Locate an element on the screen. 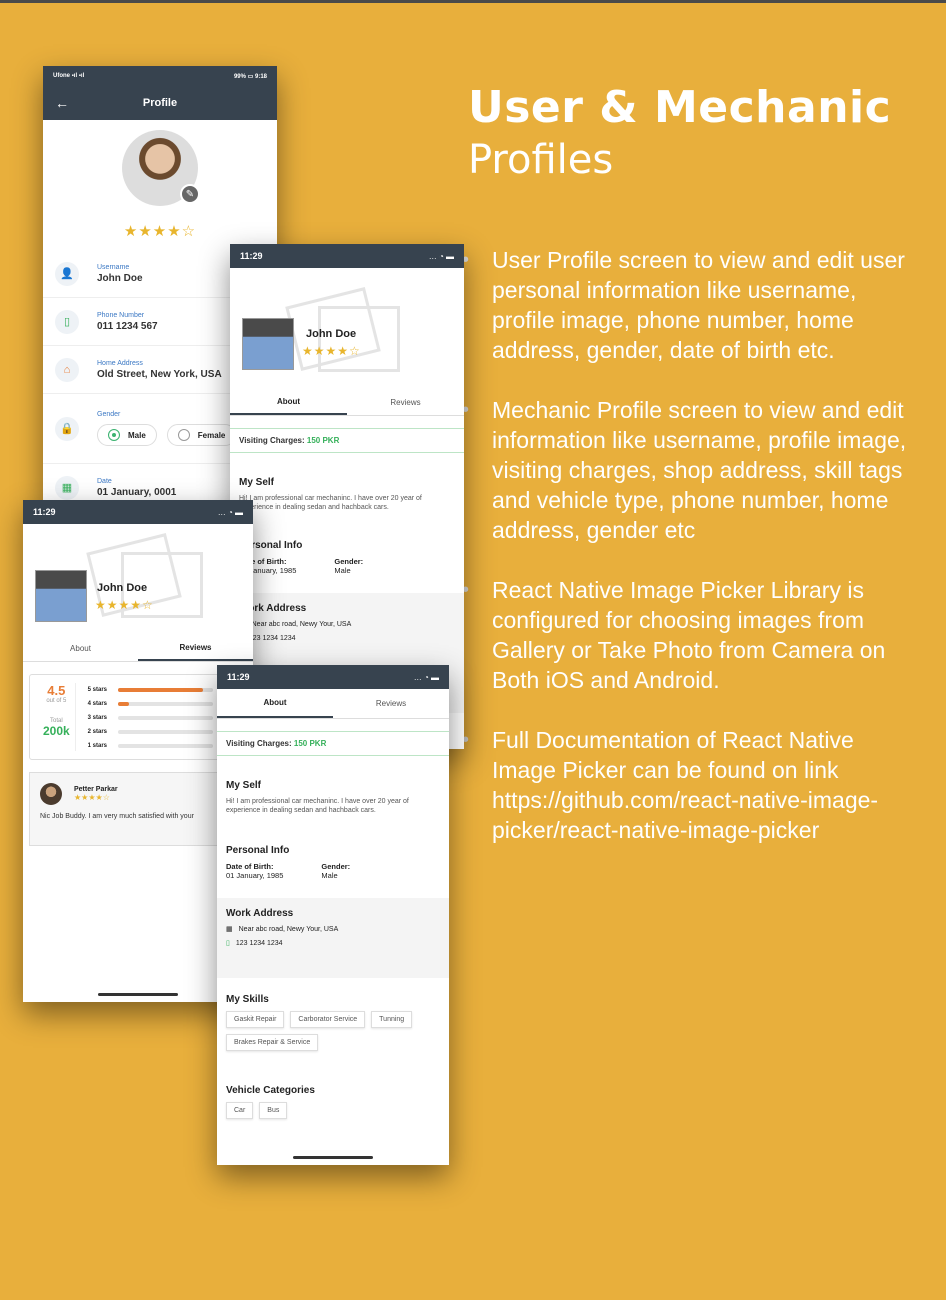 This screenshot has height=1300, width=946. nav-bar: ← Profile is located at coordinates (160, 103).